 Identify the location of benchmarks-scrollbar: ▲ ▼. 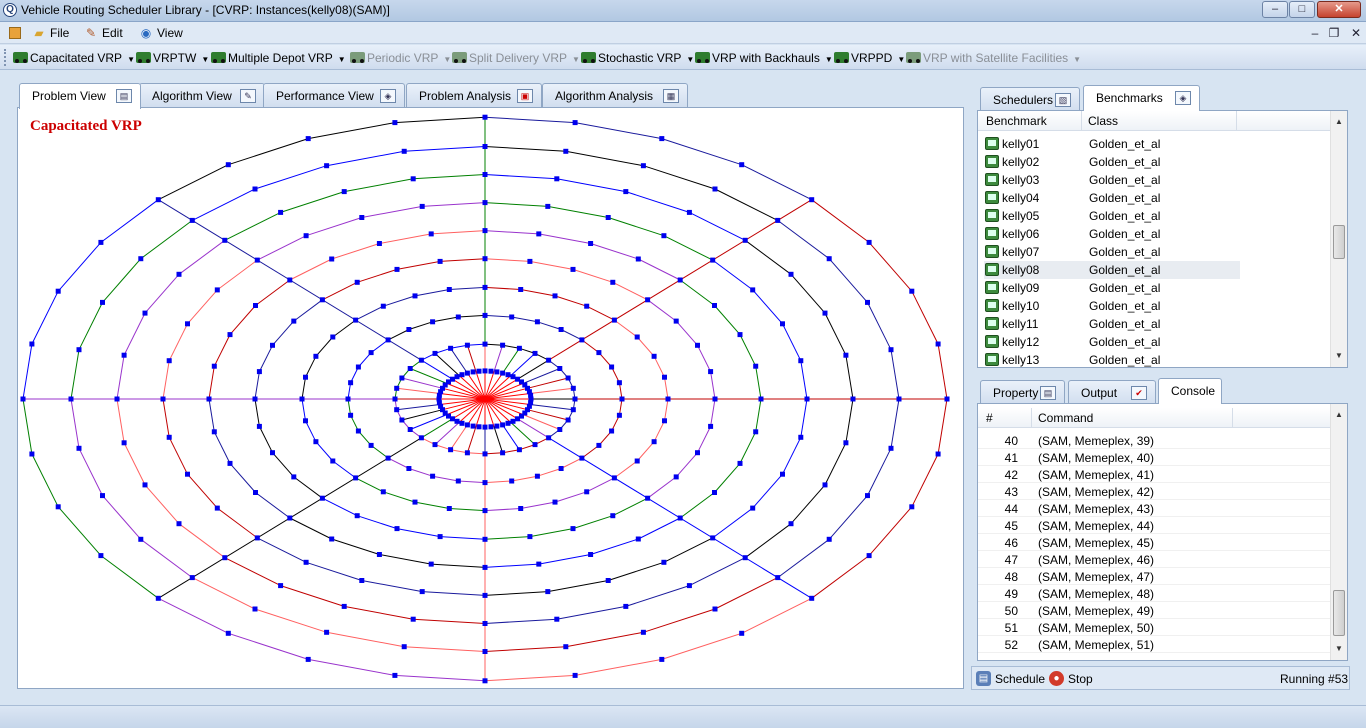
(1338, 239).